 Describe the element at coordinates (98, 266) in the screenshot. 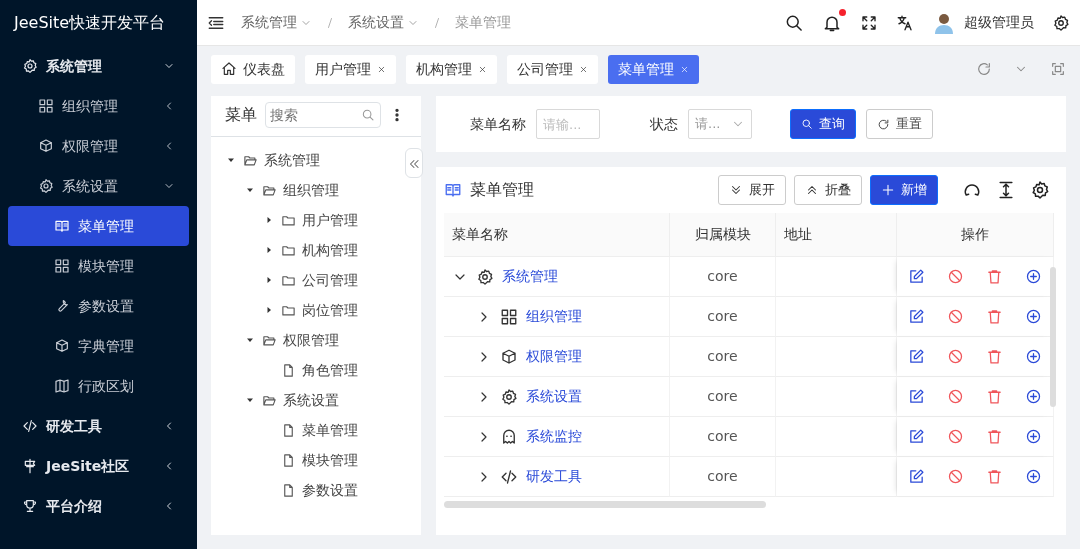

I see `sidebar-item: 模块管理` at that location.